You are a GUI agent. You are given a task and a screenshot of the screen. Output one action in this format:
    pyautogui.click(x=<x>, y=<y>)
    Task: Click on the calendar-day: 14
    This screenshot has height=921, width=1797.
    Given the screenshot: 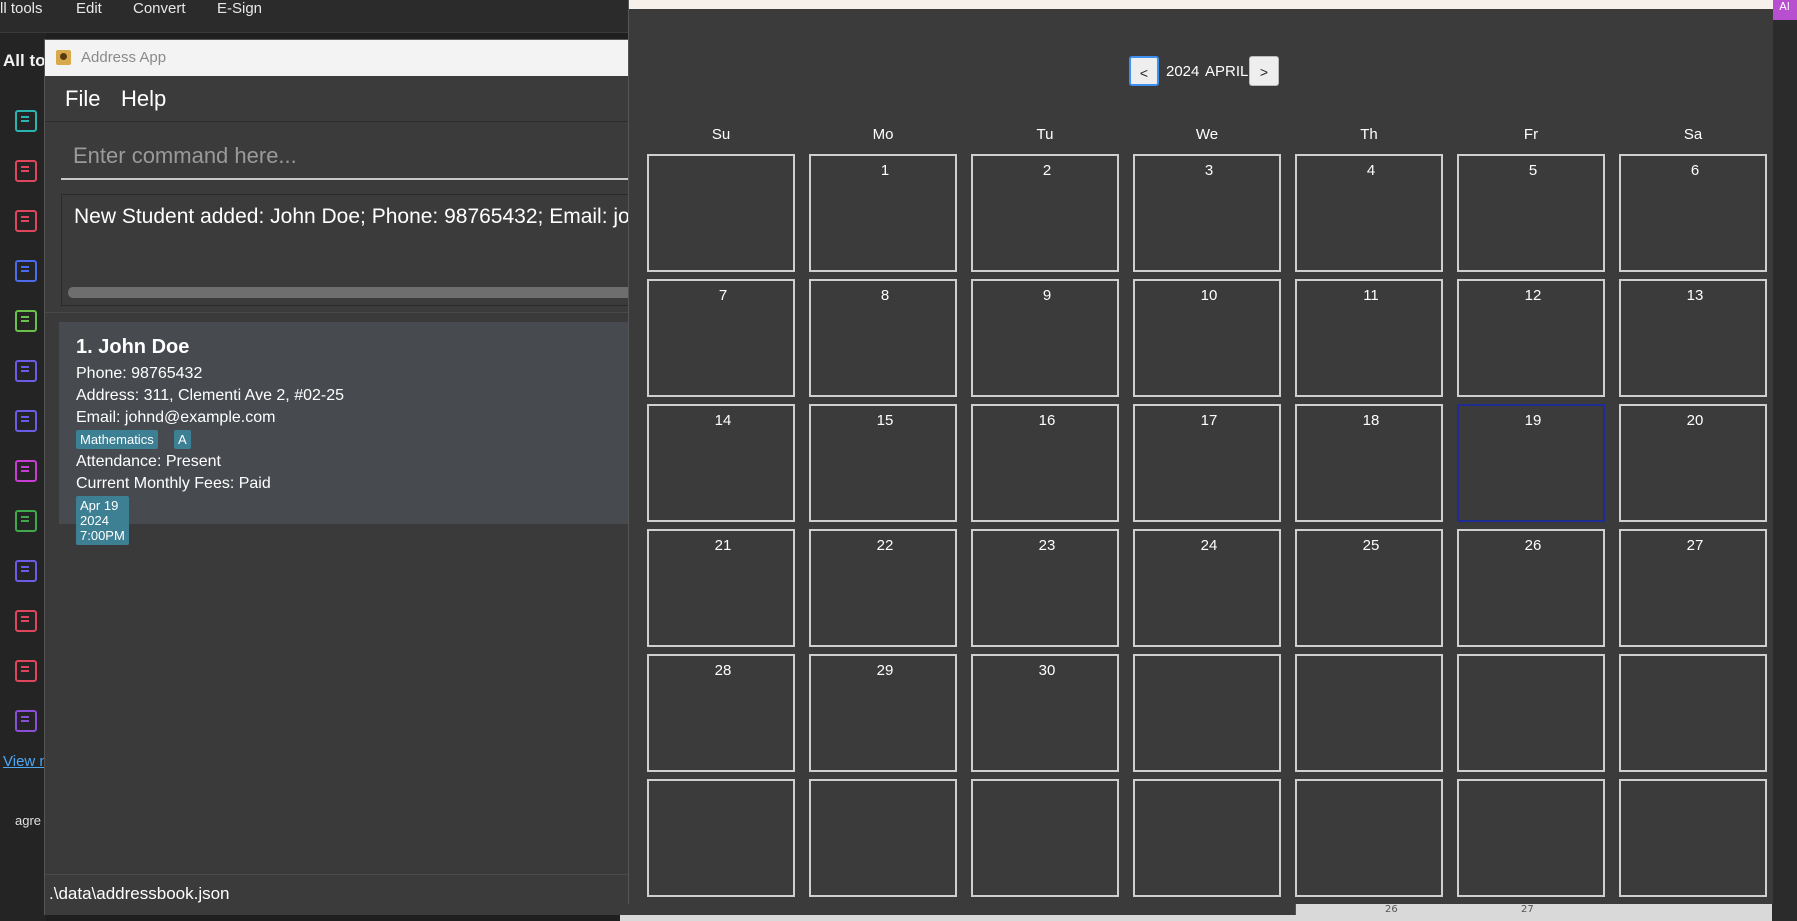 What is the action you would take?
    pyautogui.click(x=721, y=463)
    